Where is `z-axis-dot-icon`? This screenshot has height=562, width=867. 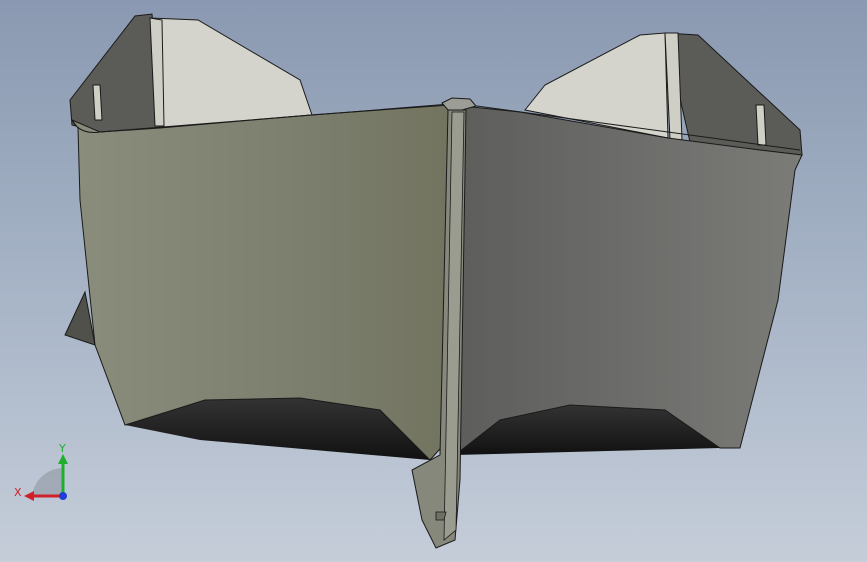 z-axis-dot-icon is located at coordinates (63, 496).